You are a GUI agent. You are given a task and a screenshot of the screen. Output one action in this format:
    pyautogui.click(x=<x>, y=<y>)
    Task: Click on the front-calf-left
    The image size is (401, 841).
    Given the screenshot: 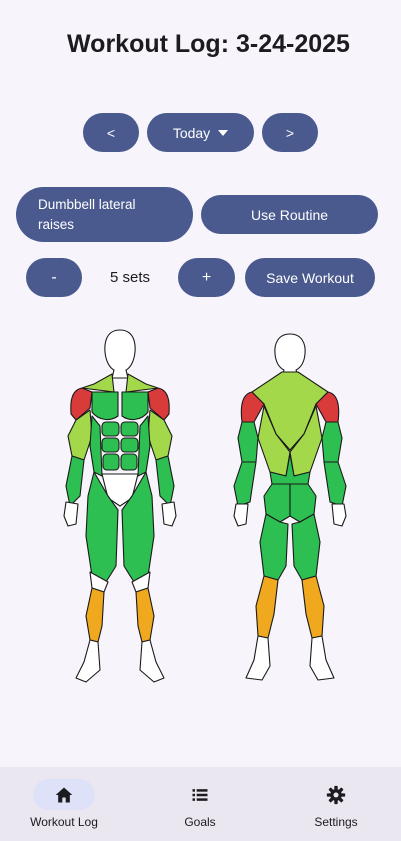 What is the action you would take?
    pyautogui.click(x=95, y=615)
    